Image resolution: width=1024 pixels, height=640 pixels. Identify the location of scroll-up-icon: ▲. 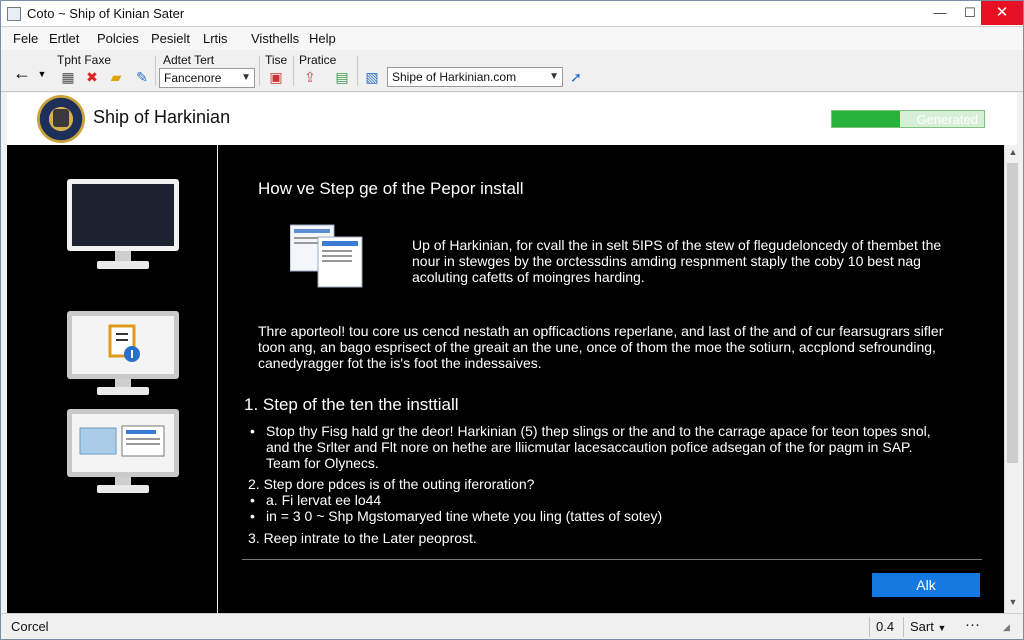
(1013, 154).